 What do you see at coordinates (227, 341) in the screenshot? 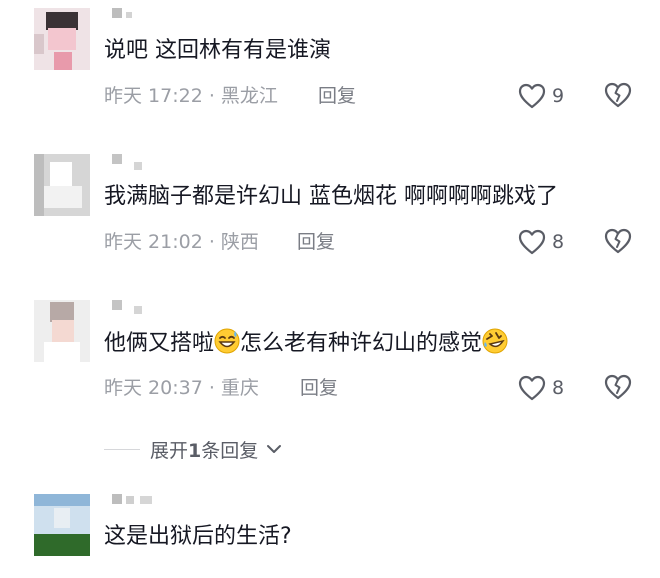
I see `sweat-smile-emoji-icon` at bounding box center [227, 341].